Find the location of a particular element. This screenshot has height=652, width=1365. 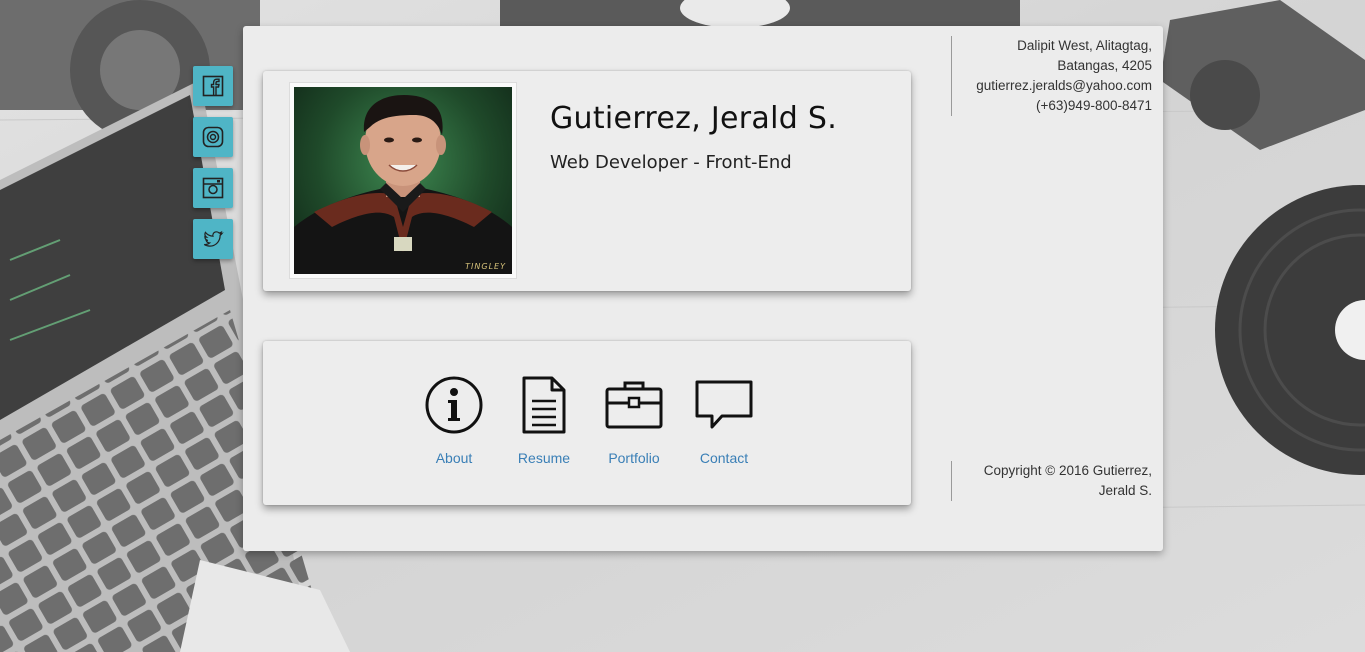

speech-bubble-icon is located at coordinates (724, 404).